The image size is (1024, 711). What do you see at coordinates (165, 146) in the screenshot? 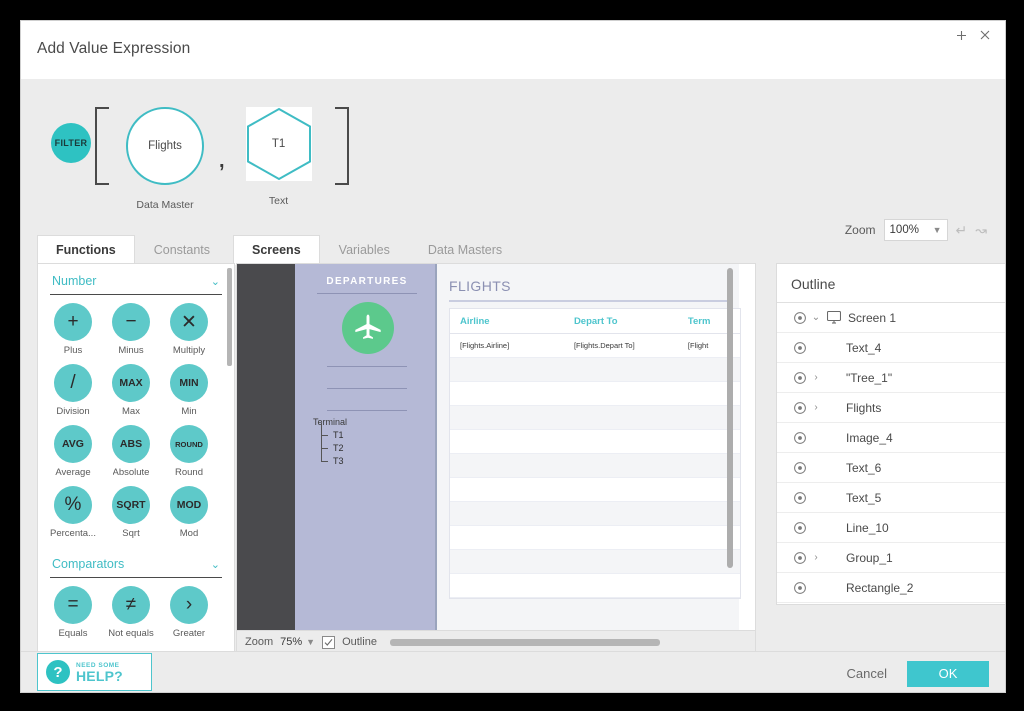
I see `operand-flights-value: Flights` at bounding box center [165, 146].